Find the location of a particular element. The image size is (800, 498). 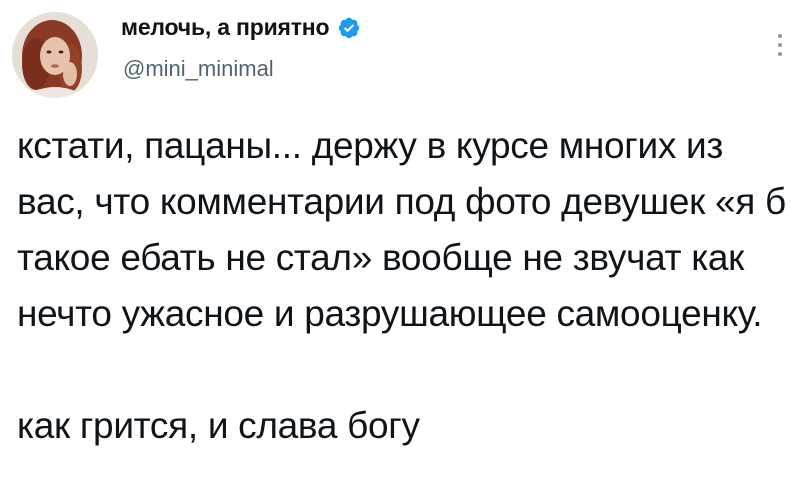

author-name-row: мелочь, а приятно is located at coordinates (241, 27).